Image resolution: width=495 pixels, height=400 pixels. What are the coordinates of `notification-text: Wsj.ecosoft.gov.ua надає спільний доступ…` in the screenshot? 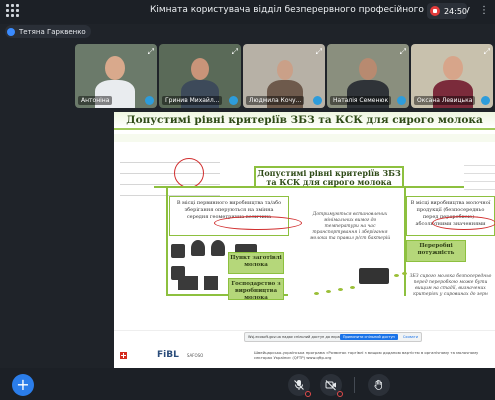 It's located at (294, 337).